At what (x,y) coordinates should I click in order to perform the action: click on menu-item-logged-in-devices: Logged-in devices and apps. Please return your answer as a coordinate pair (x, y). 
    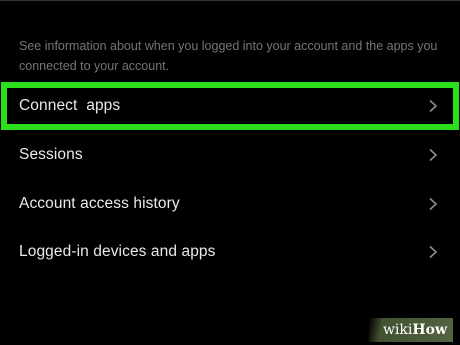
    Looking at the image, I should click on (230, 252).